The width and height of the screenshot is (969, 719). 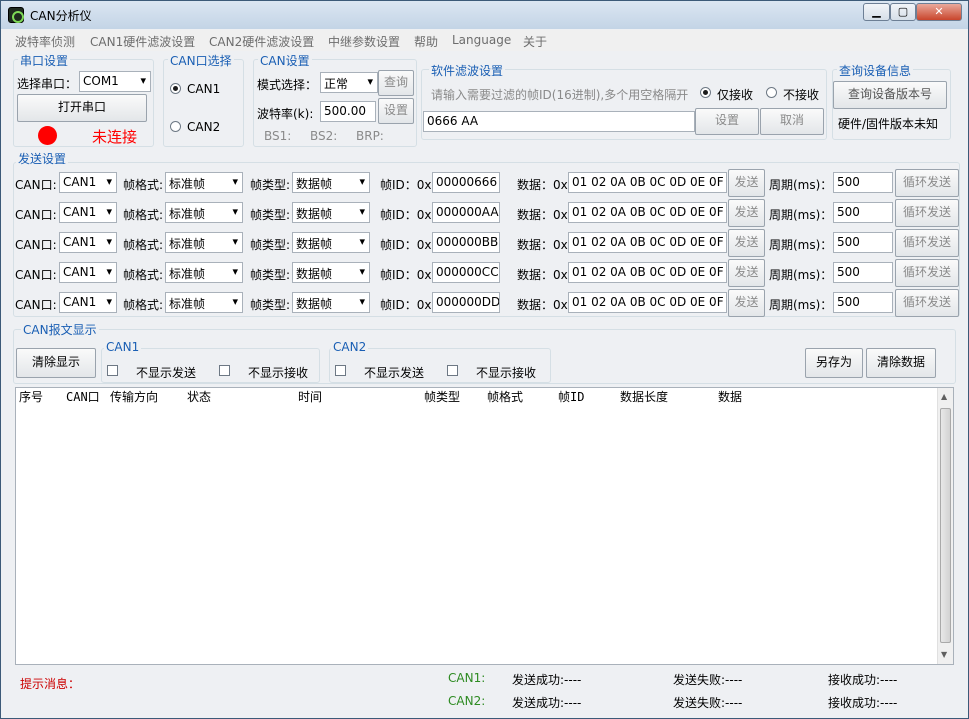 I want to click on menu-can2-hw-filter: CAN2硬件滤波设置, so click(x=261, y=41).